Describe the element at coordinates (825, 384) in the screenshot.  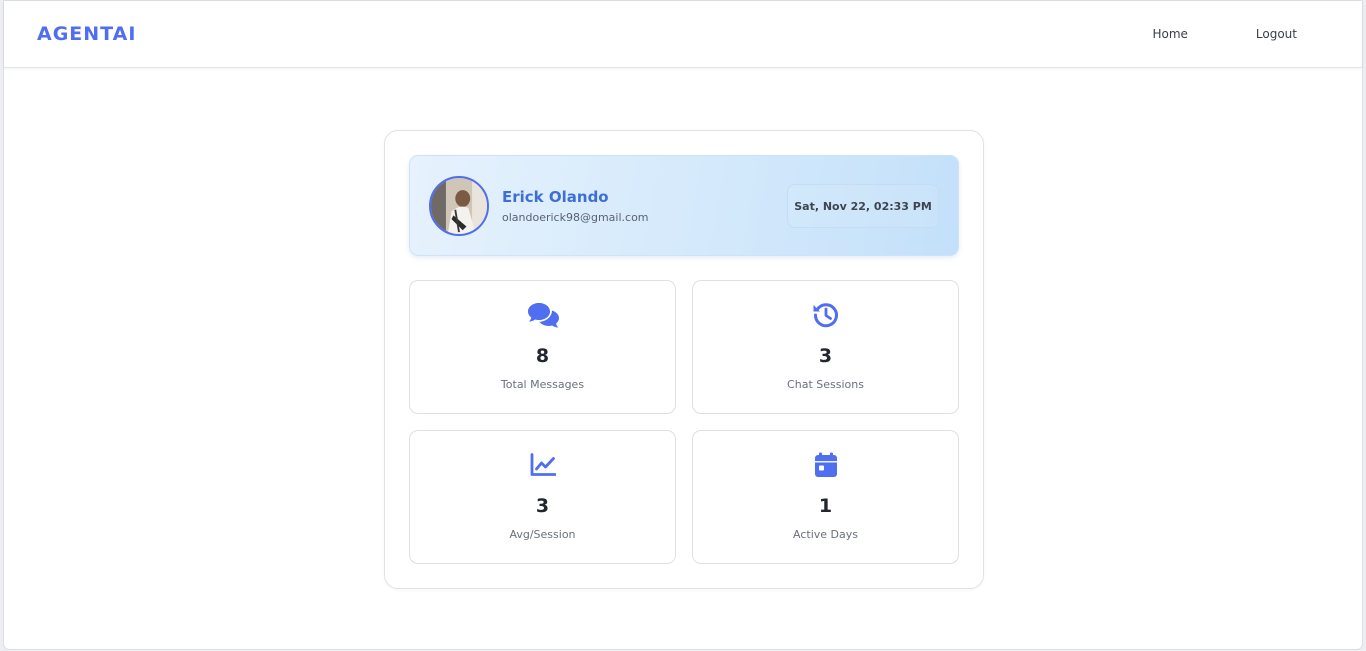
I see `stat-label: Chat Sessions` at that location.